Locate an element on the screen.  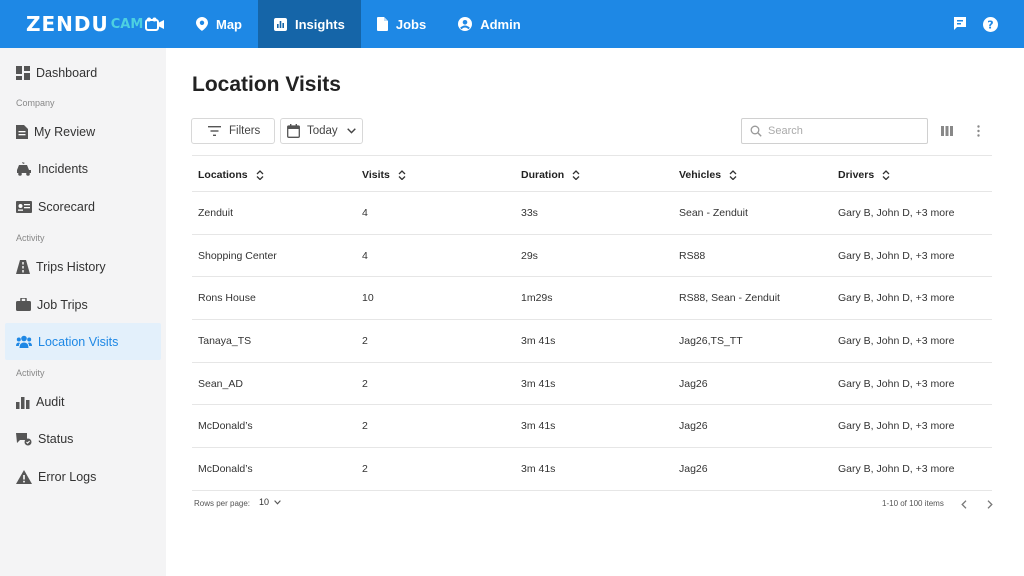
sidebar-item-scorecard: Scorecard is located at coordinates (83, 206).